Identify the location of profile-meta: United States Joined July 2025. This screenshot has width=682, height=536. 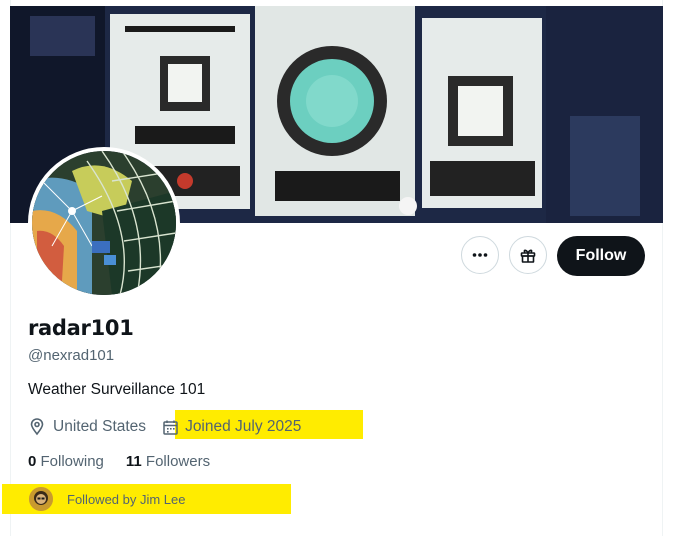
(164, 427).